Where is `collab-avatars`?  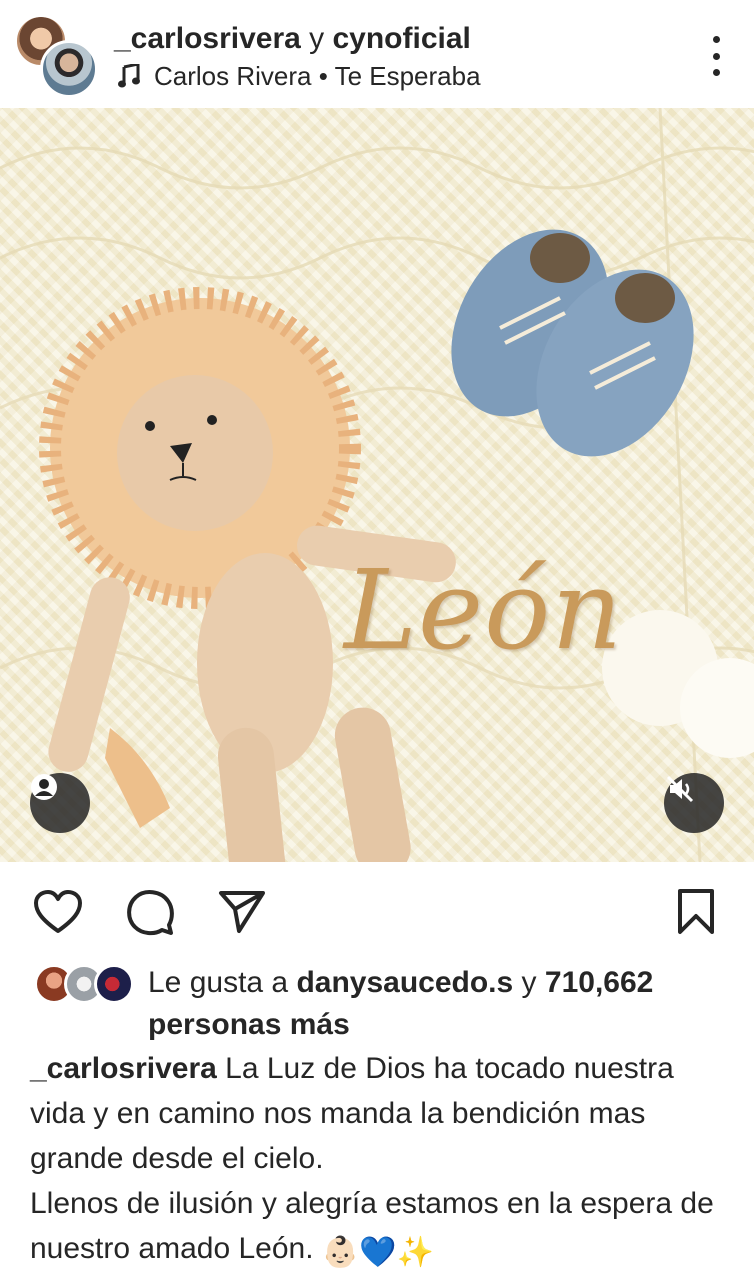 collab-avatars is located at coordinates (56, 56).